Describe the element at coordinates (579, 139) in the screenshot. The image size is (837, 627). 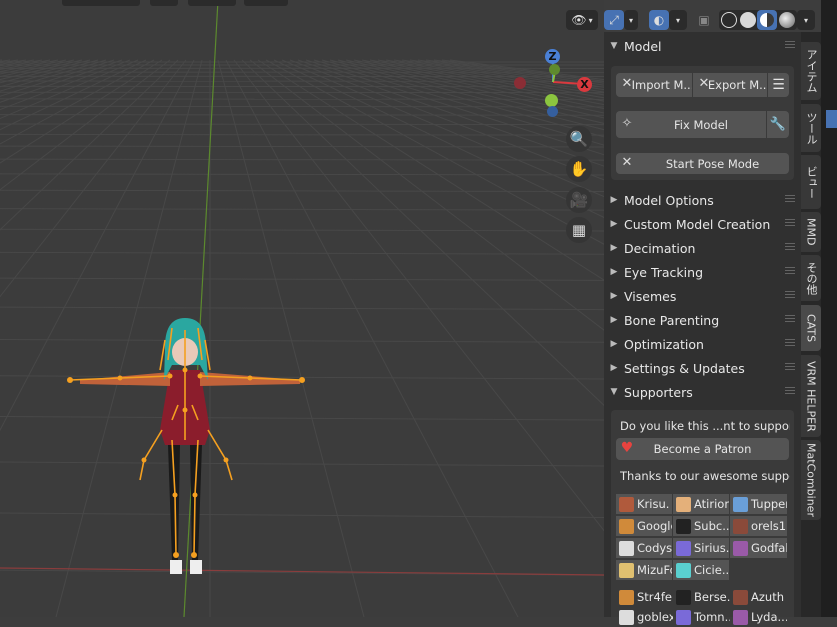
I see `zoom-button: 🔍` at that location.